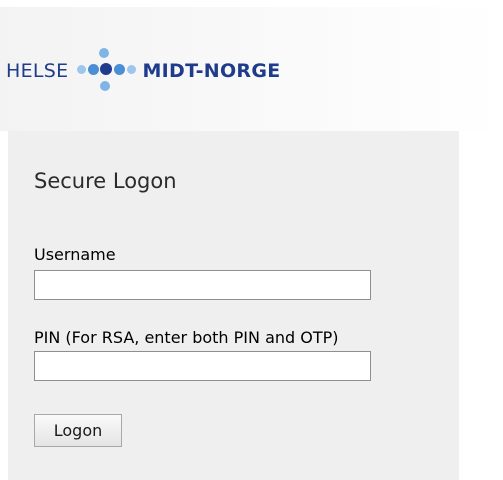 Image resolution: width=503 pixels, height=480 pixels. What do you see at coordinates (75, 254) in the screenshot?
I see `username-label: Username` at bounding box center [75, 254].